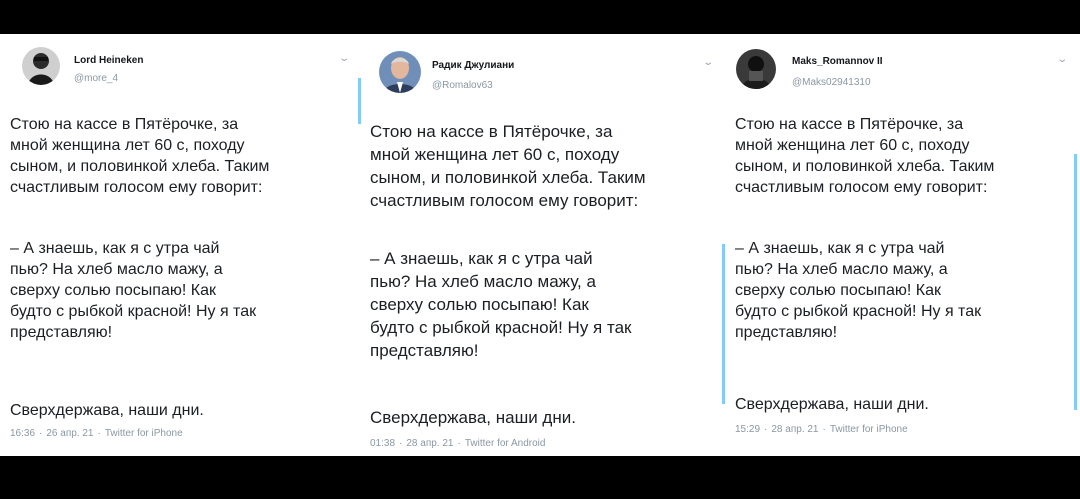  I want to click on tweet-meta: 16:36 · 26 апр. 21 · Twitter for iPhone, so click(96, 433).